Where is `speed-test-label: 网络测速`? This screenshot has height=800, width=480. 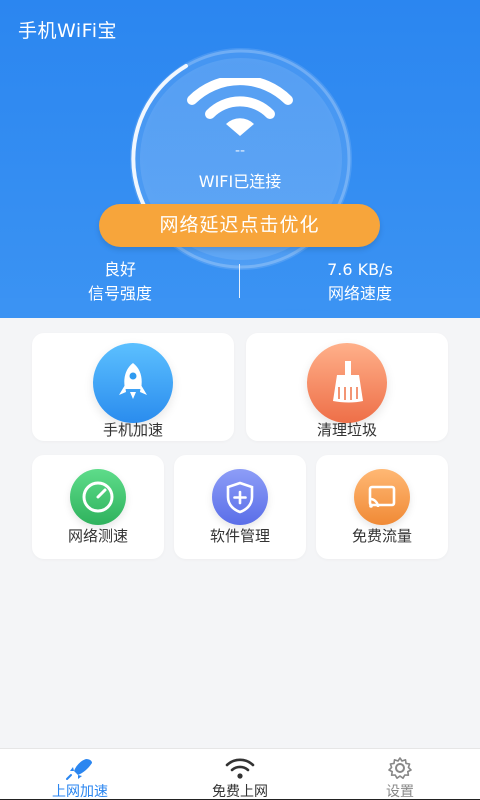
speed-test-label: 网络测速 is located at coordinates (97, 536).